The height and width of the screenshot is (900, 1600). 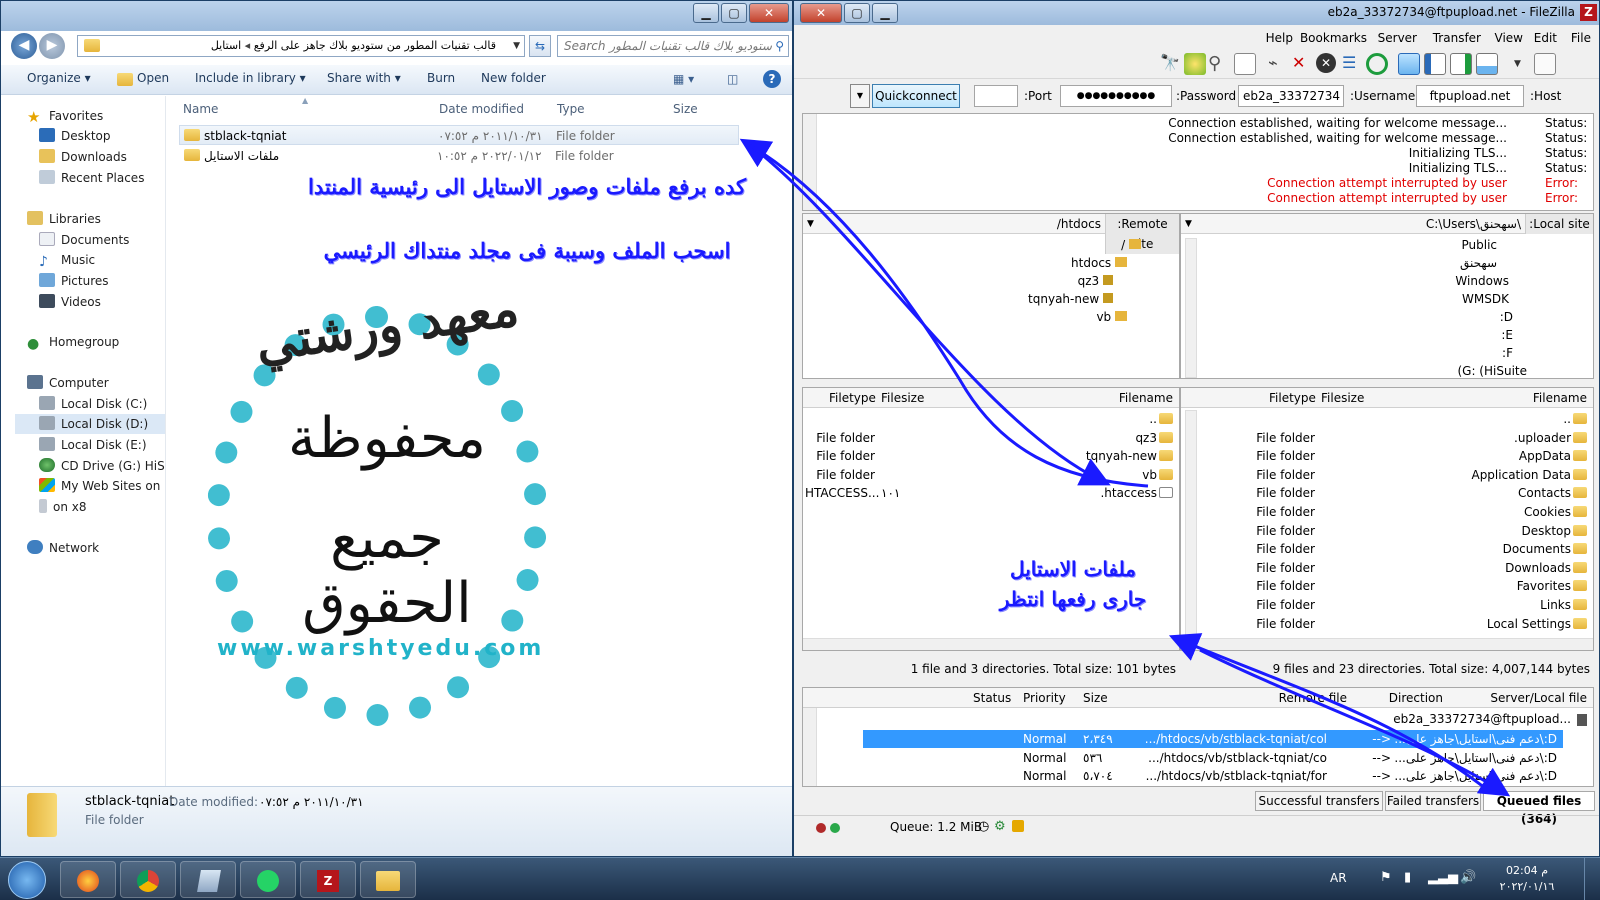 I want to click on log-scrollbar, so click(x=810, y=162).